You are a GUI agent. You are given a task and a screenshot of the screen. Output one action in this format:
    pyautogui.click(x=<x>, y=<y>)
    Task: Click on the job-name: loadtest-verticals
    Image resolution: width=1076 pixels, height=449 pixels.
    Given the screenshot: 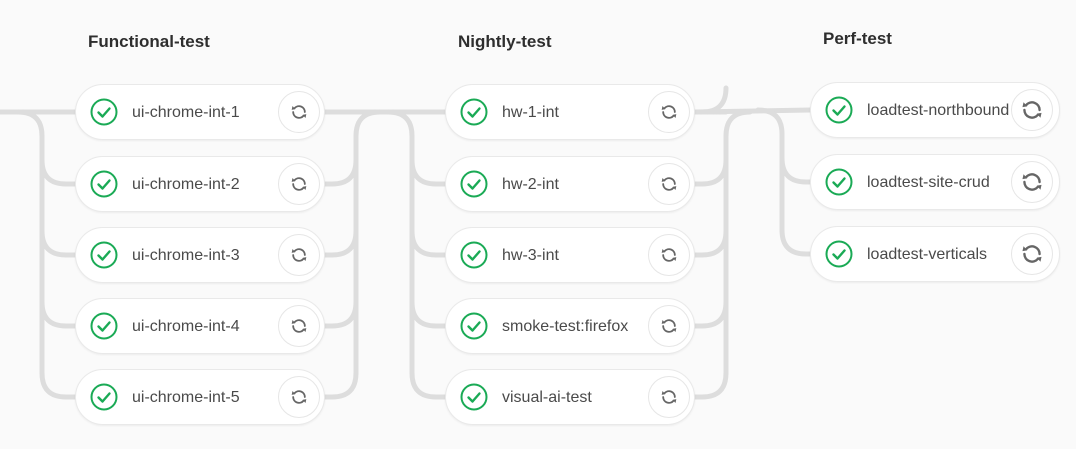 What is the action you would take?
    pyautogui.click(x=940, y=255)
    